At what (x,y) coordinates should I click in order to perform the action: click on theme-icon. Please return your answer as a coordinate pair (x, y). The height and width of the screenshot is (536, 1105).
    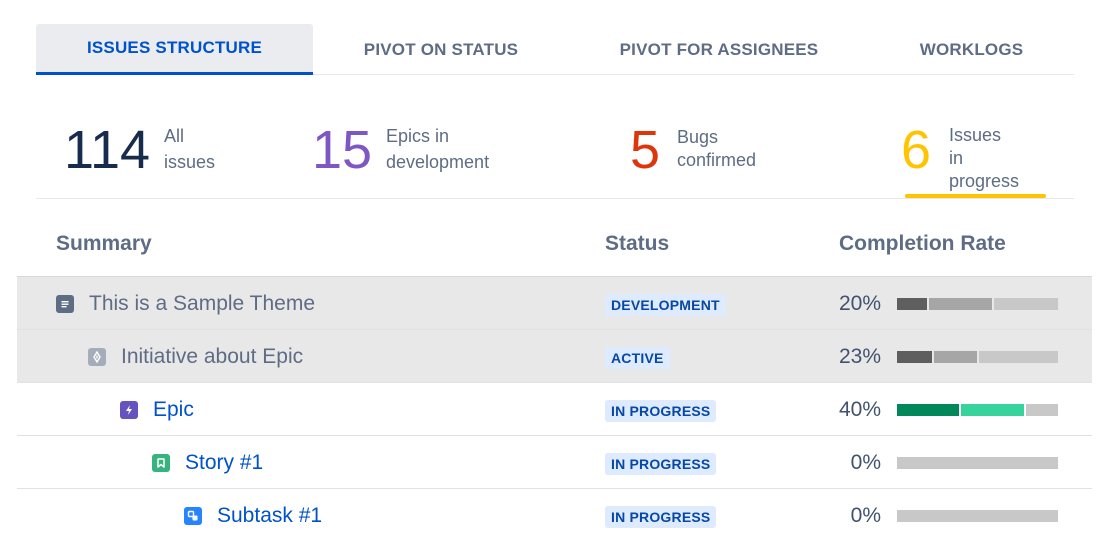
    Looking at the image, I should click on (65, 304).